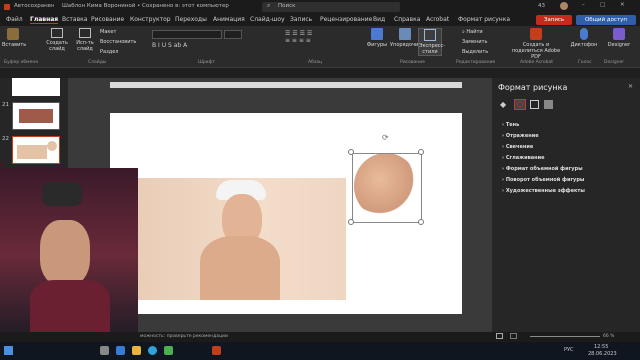  I want to click on tab-slideshow: Слайд-шоу, so click(267, 19).